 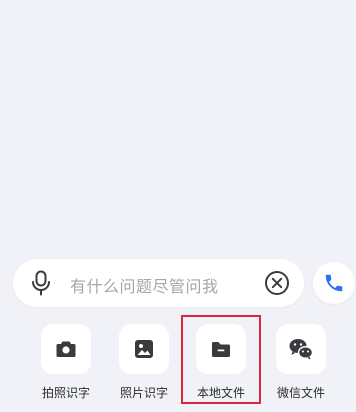 I want to click on tool-wechat-file: 微信文件, so click(x=301, y=362).